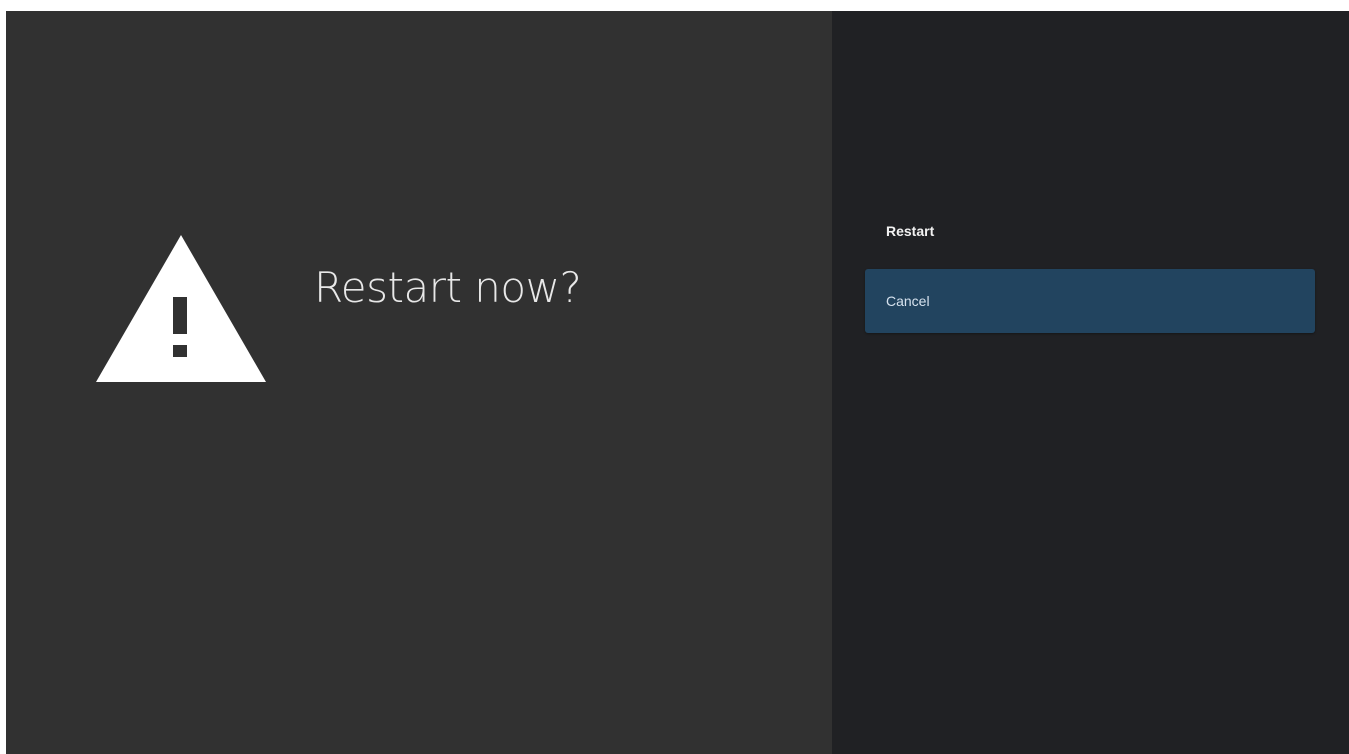 The height and width of the screenshot is (754, 1349). I want to click on cancel-button-label: Cancel, so click(908, 301).